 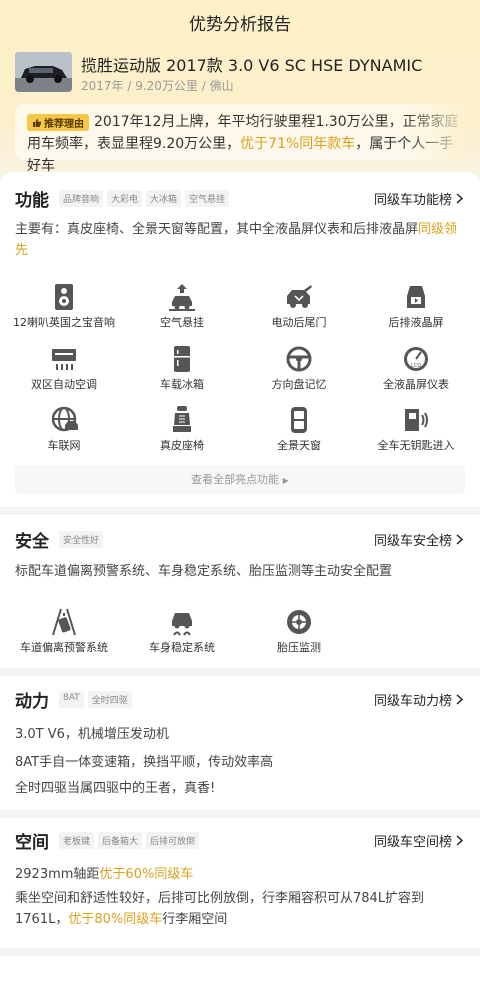 What do you see at coordinates (95, 699) in the screenshot?
I see `power-tags: 8AT 全时四驱` at bounding box center [95, 699].